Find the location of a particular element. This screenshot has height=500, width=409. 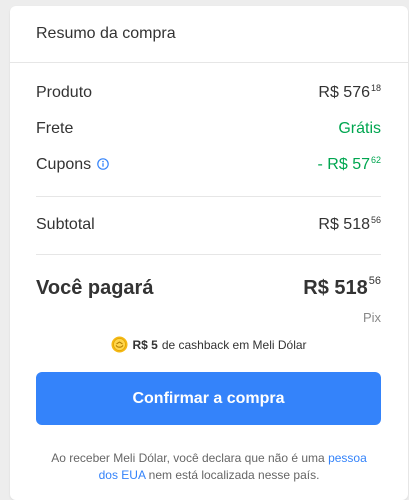

total-price: R$ 518 56 is located at coordinates (342, 287).